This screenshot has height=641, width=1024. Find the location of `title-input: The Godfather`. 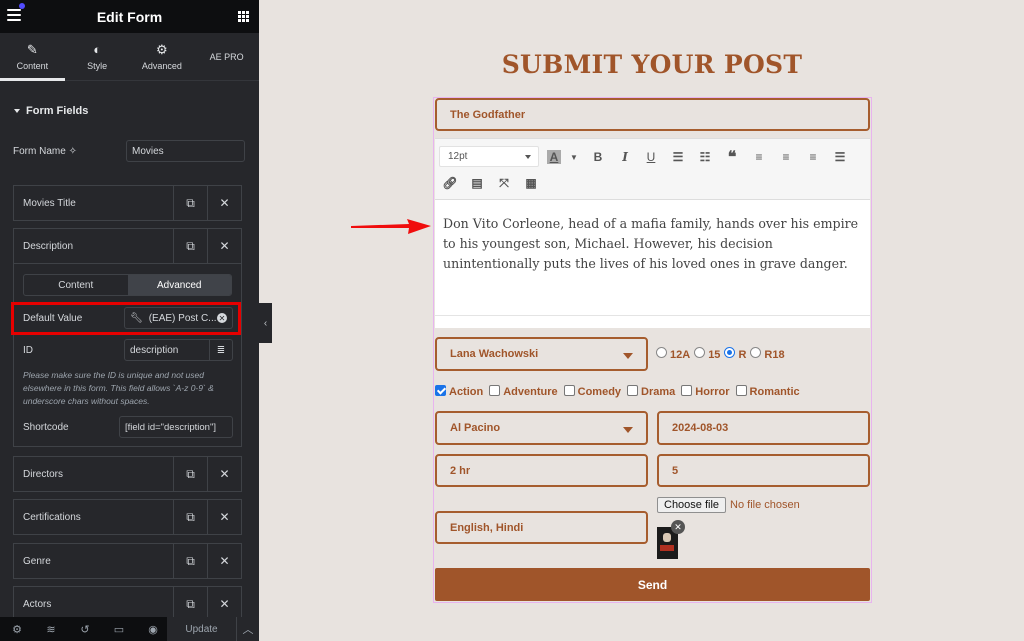

title-input: The Godfather is located at coordinates (652, 114).